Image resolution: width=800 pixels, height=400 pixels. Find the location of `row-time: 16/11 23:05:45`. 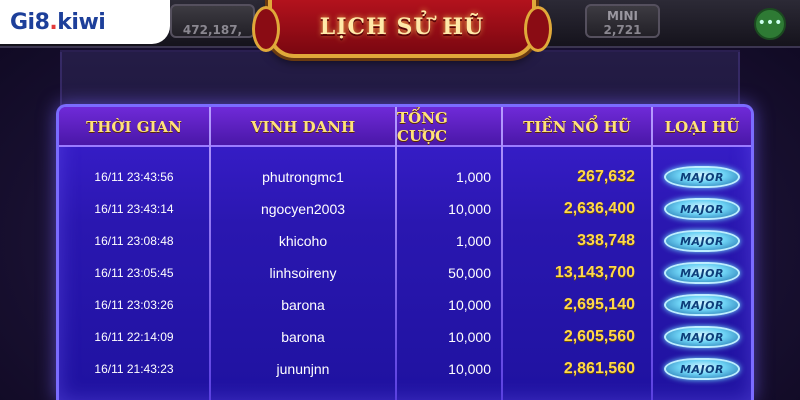

row-time: 16/11 23:05:45 is located at coordinates (134, 273).